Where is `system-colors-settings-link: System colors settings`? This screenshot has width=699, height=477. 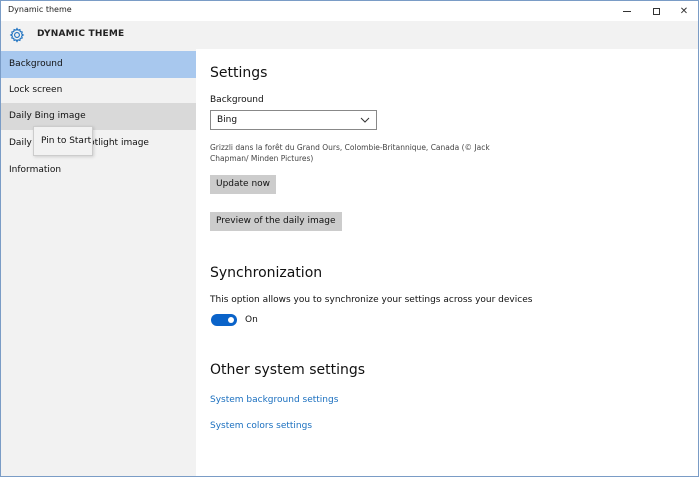
system-colors-settings-link: System colors settings is located at coordinates (261, 426).